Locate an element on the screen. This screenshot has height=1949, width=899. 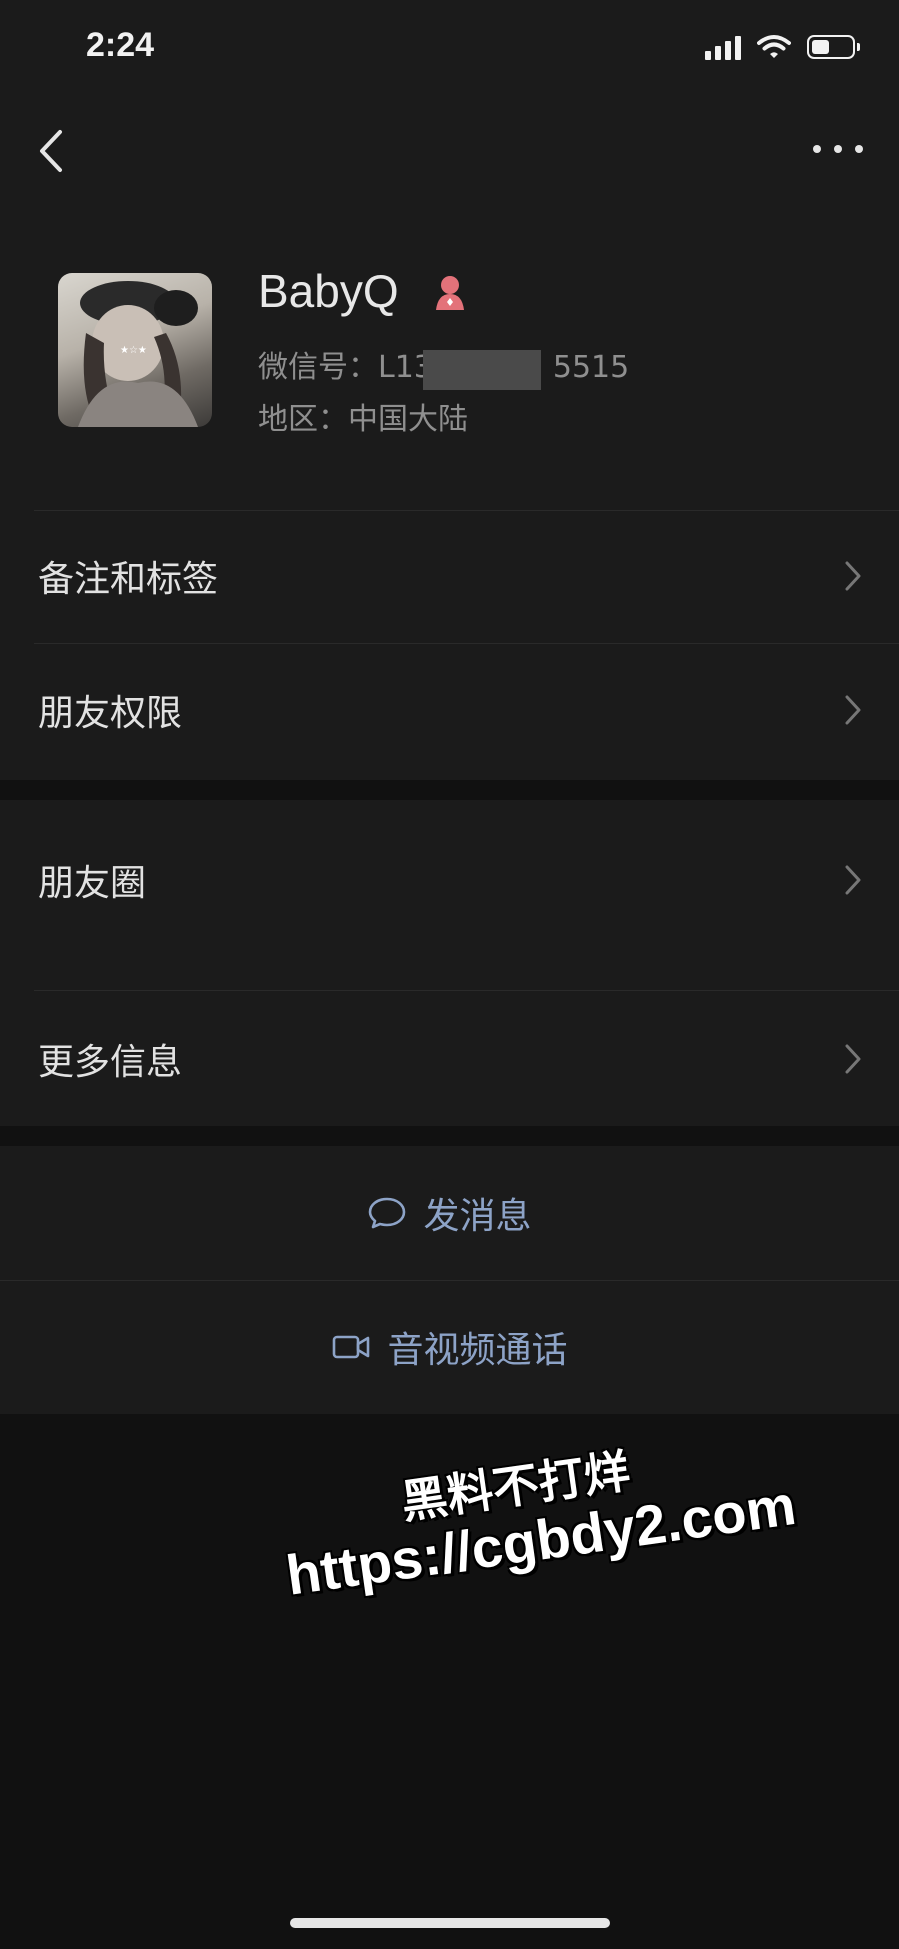
avatar: ★☆★ is located at coordinates (135, 350).